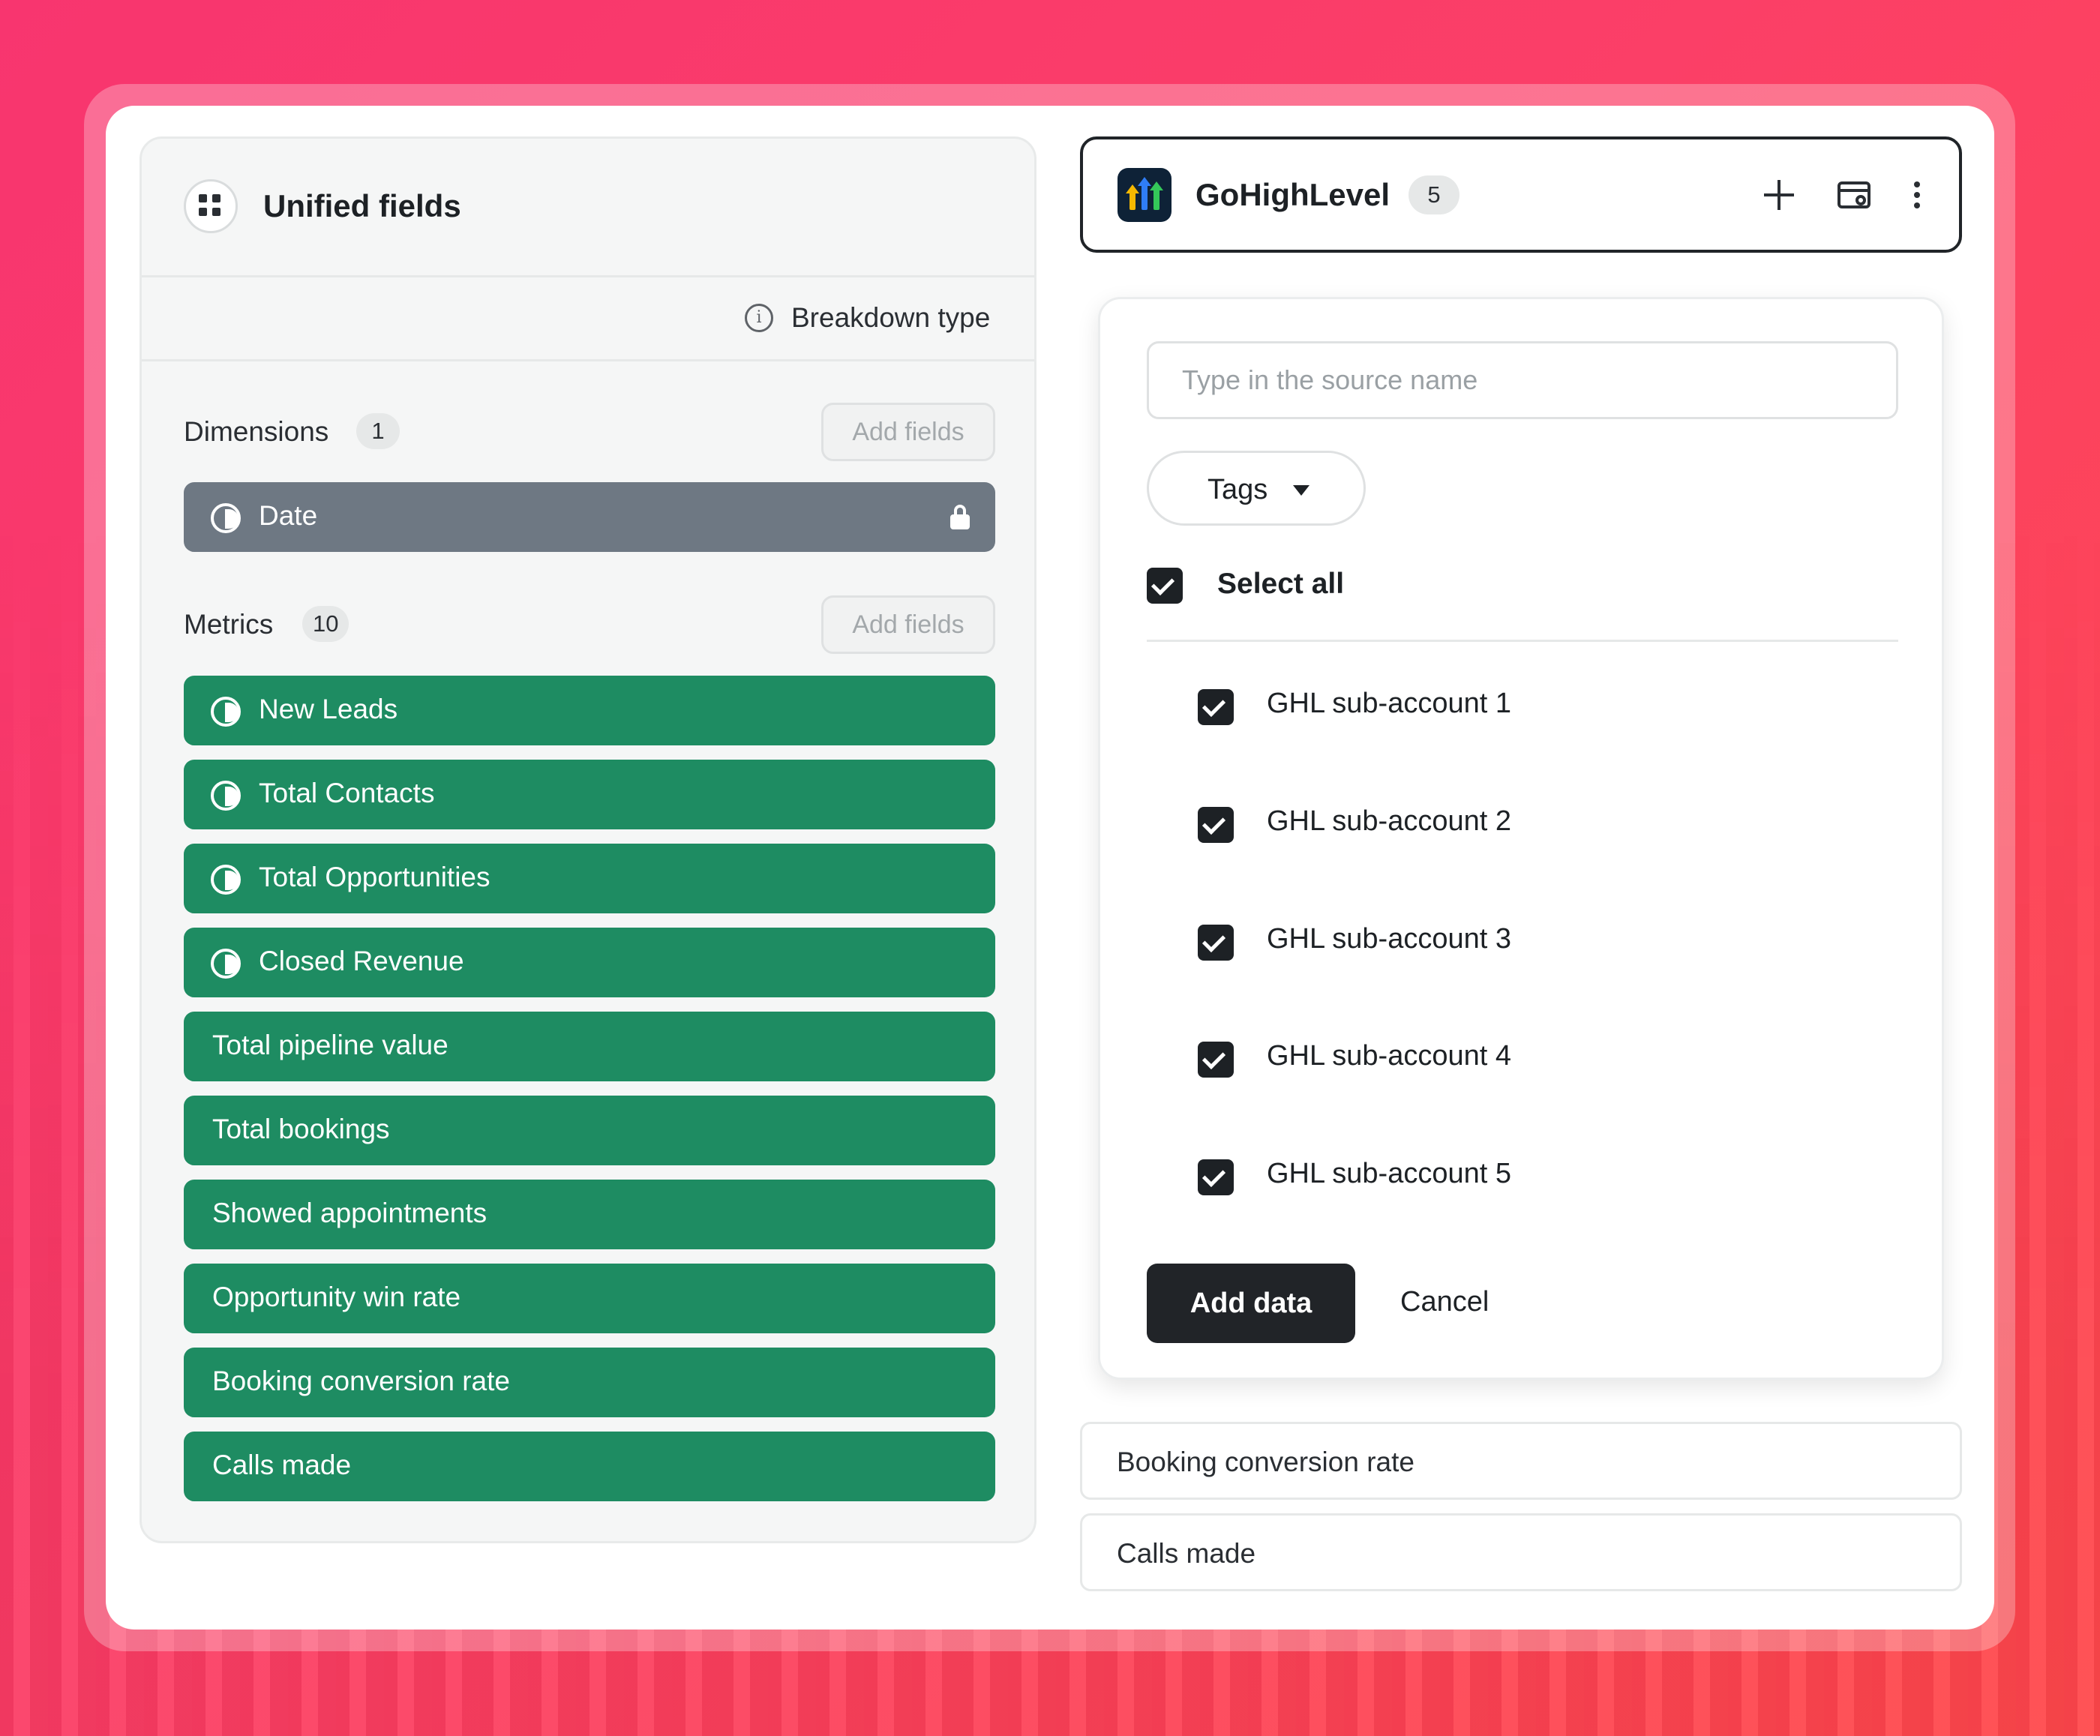  What do you see at coordinates (1389, 1056) in the screenshot?
I see `account-label-4: GHL sub-account 4` at bounding box center [1389, 1056].